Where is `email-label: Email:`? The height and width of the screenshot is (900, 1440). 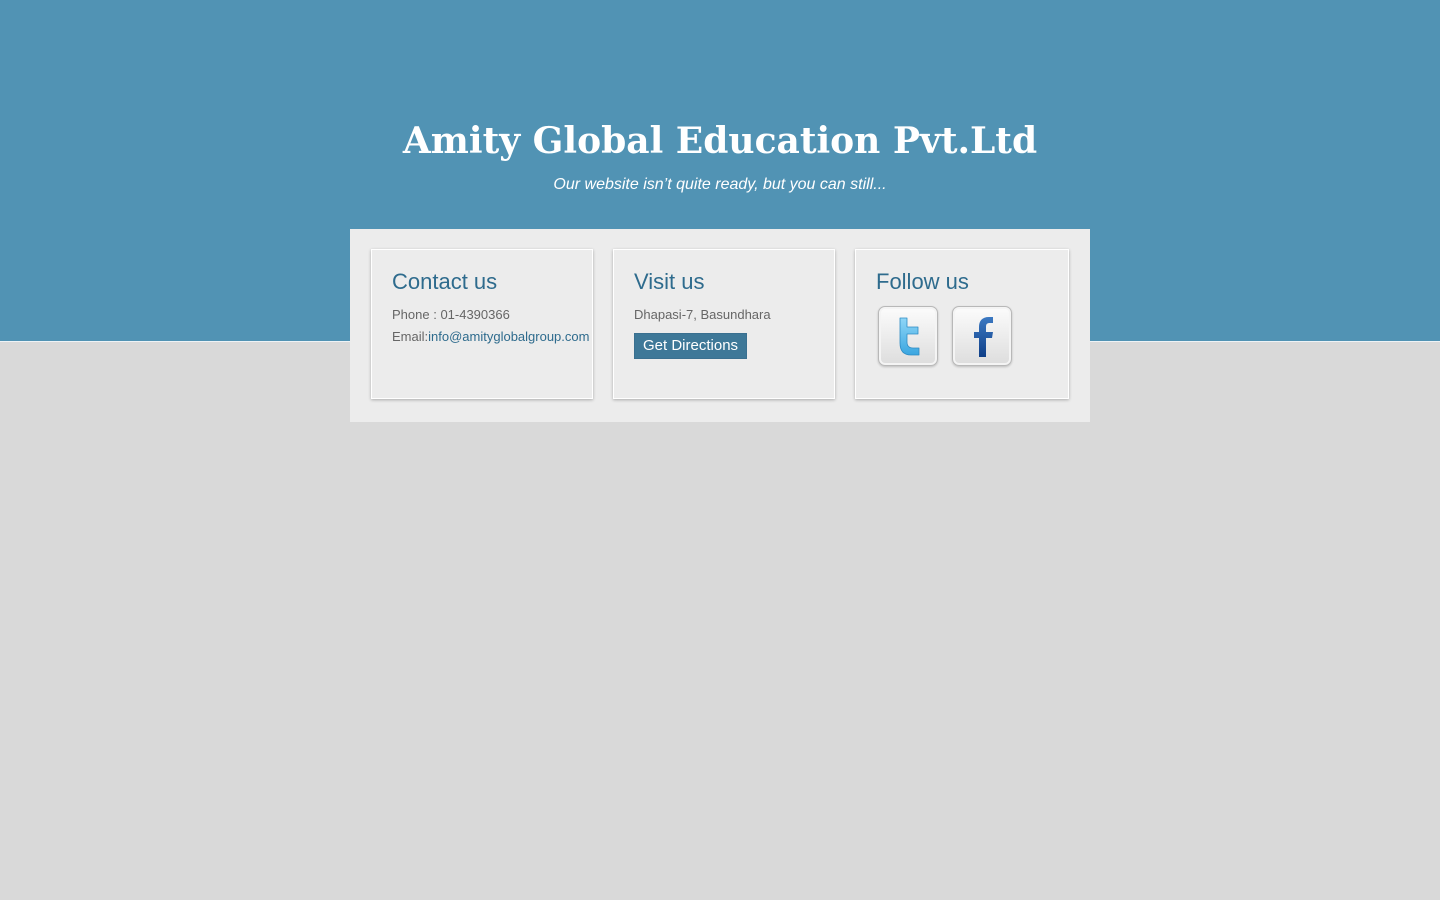 email-label: Email: is located at coordinates (410, 336).